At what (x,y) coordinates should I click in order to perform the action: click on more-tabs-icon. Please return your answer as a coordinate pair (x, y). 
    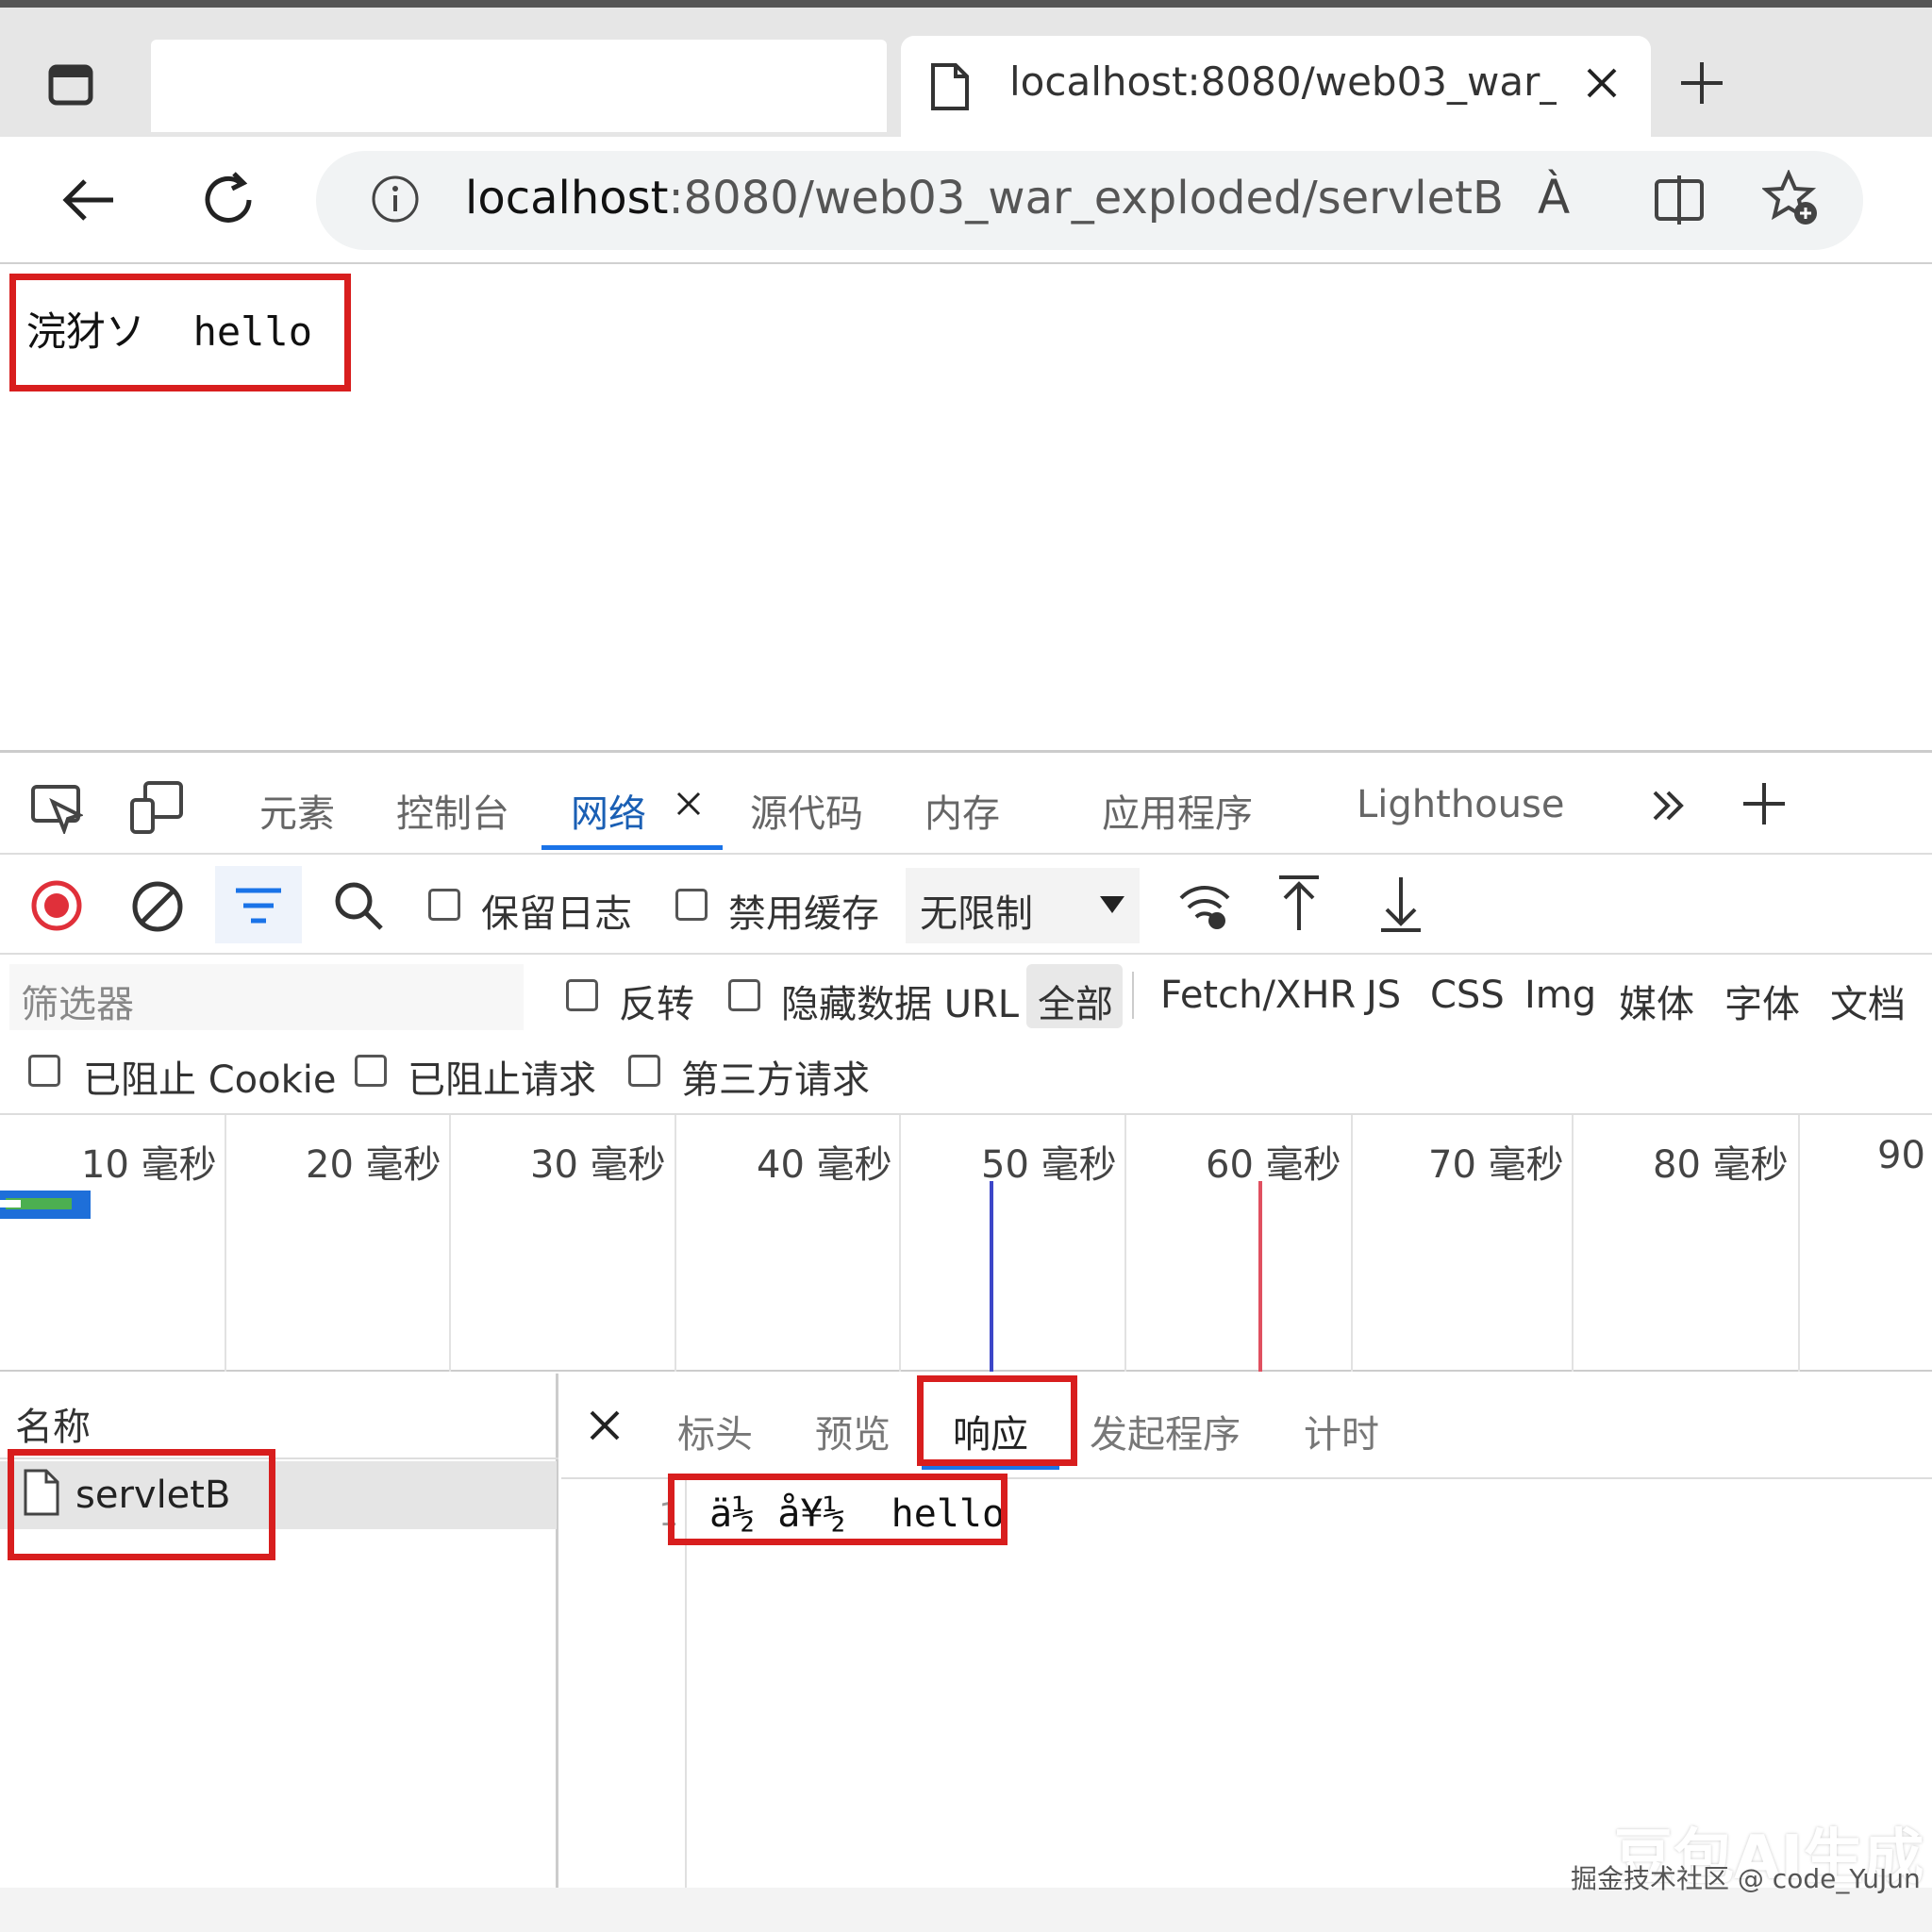
    Looking at the image, I should click on (1668, 806).